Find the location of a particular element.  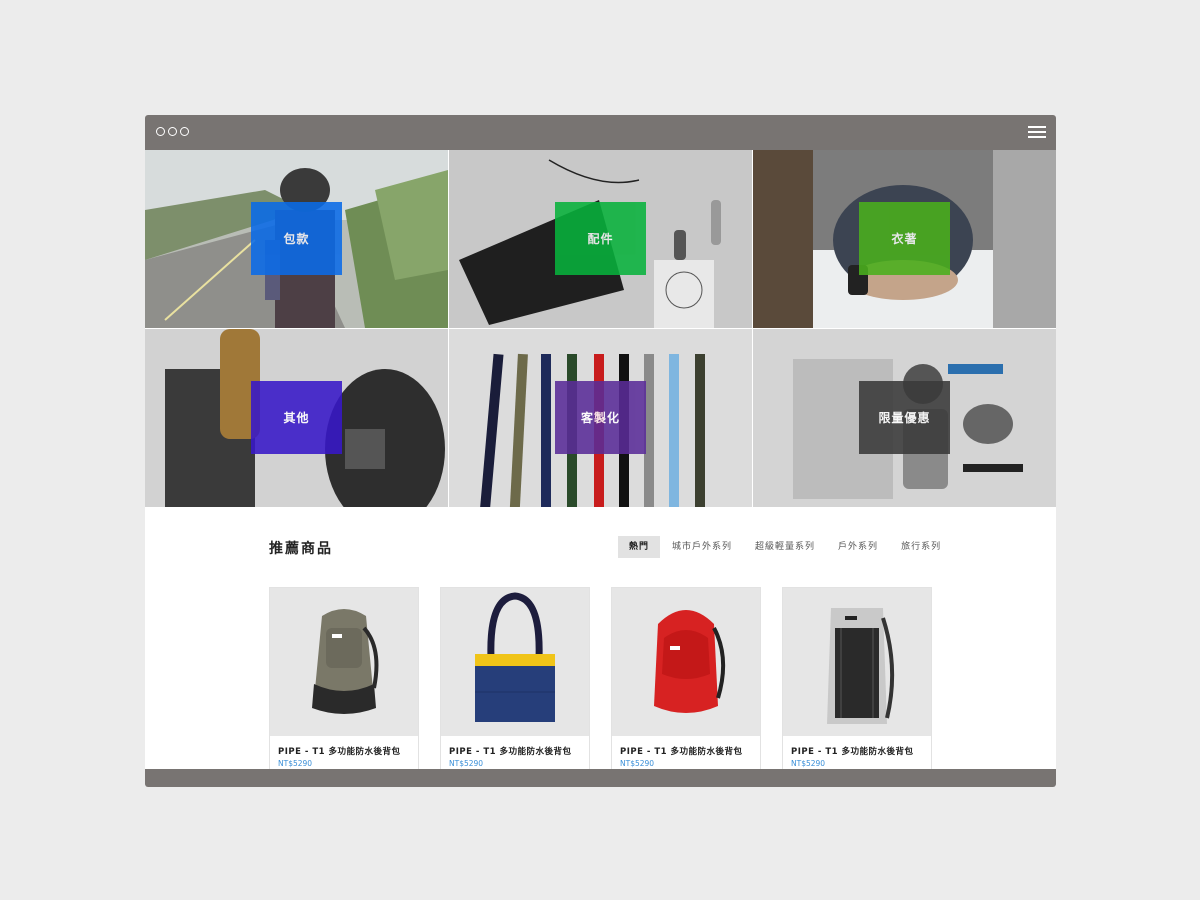

menu-icon is located at coordinates (1037, 132).